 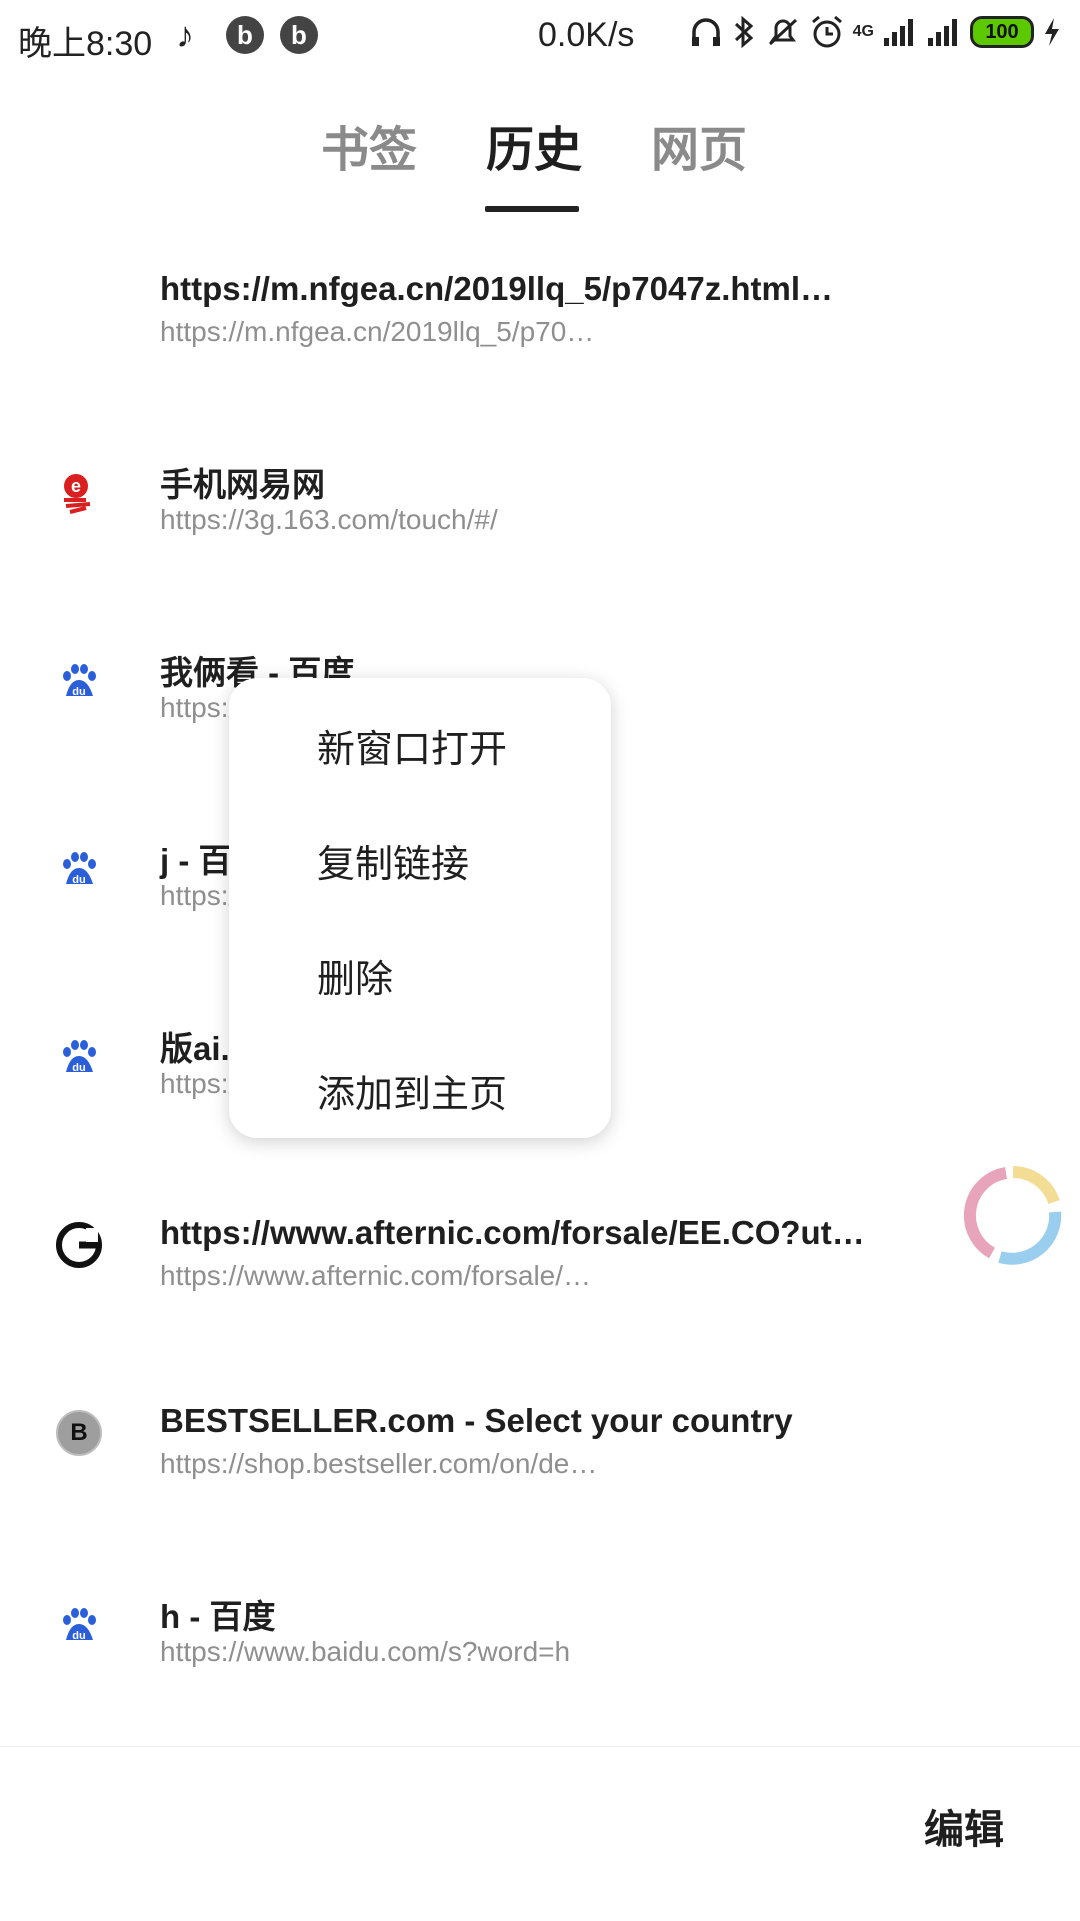 I want to click on history-title: 手机网易网, so click(x=242, y=484).